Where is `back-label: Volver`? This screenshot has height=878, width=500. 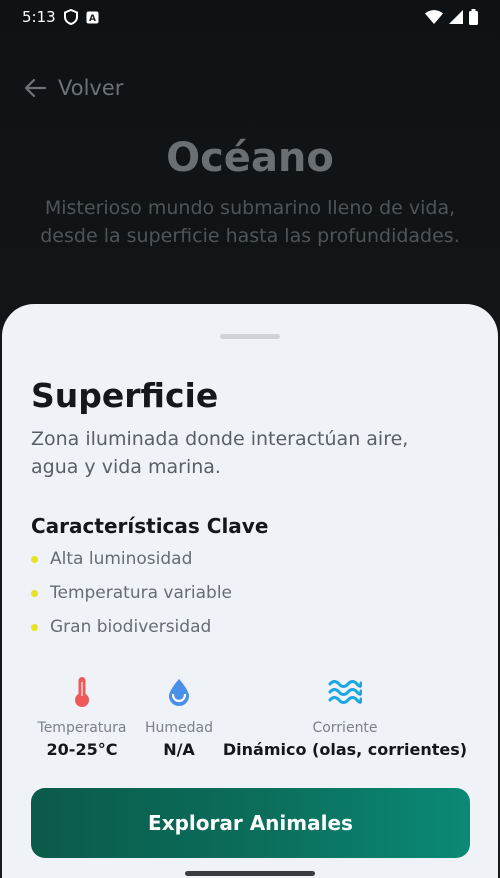
back-label: Volver is located at coordinates (91, 88).